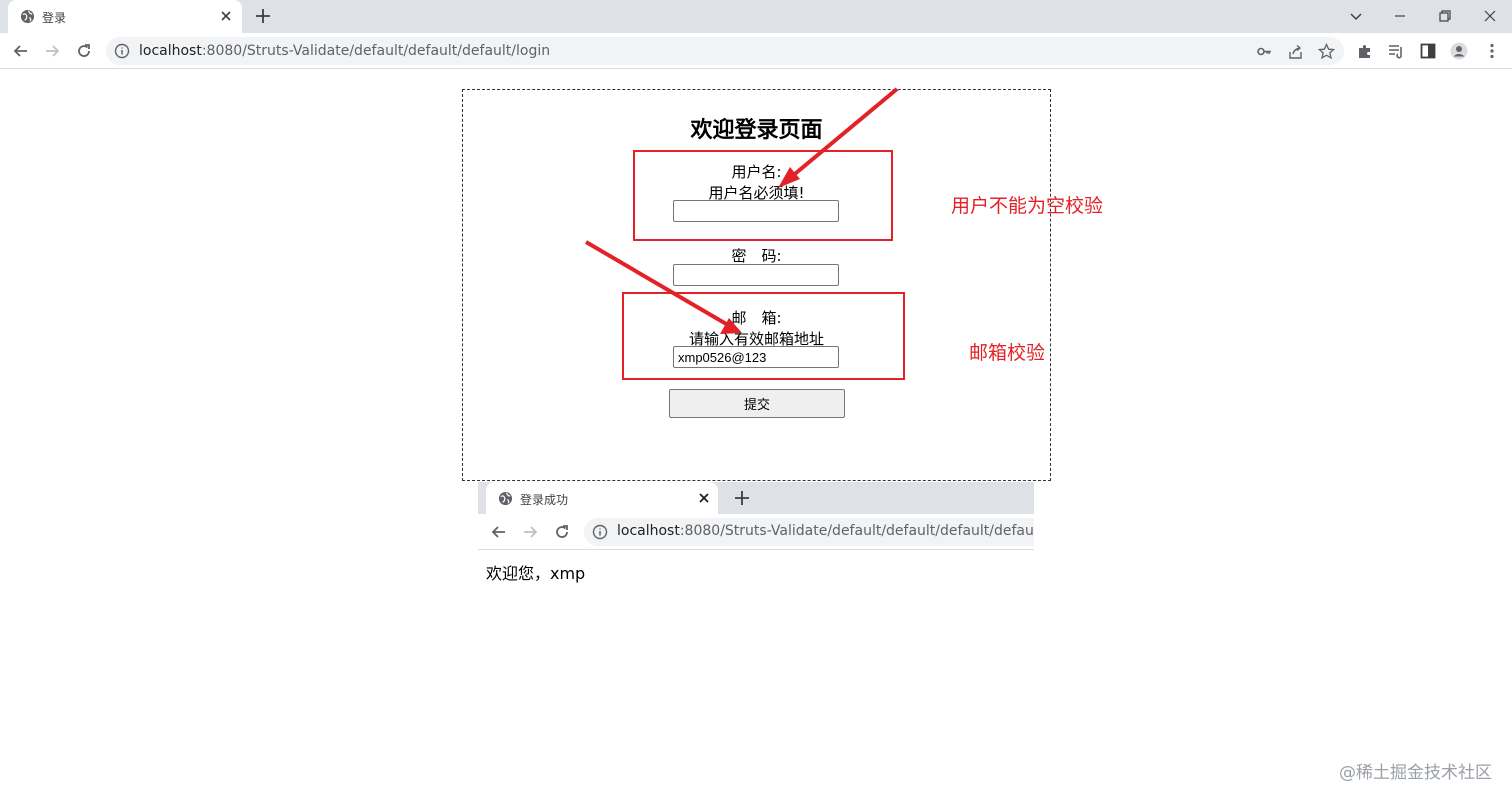  Describe the element at coordinates (499, 532) in the screenshot. I see `back-icon` at that location.